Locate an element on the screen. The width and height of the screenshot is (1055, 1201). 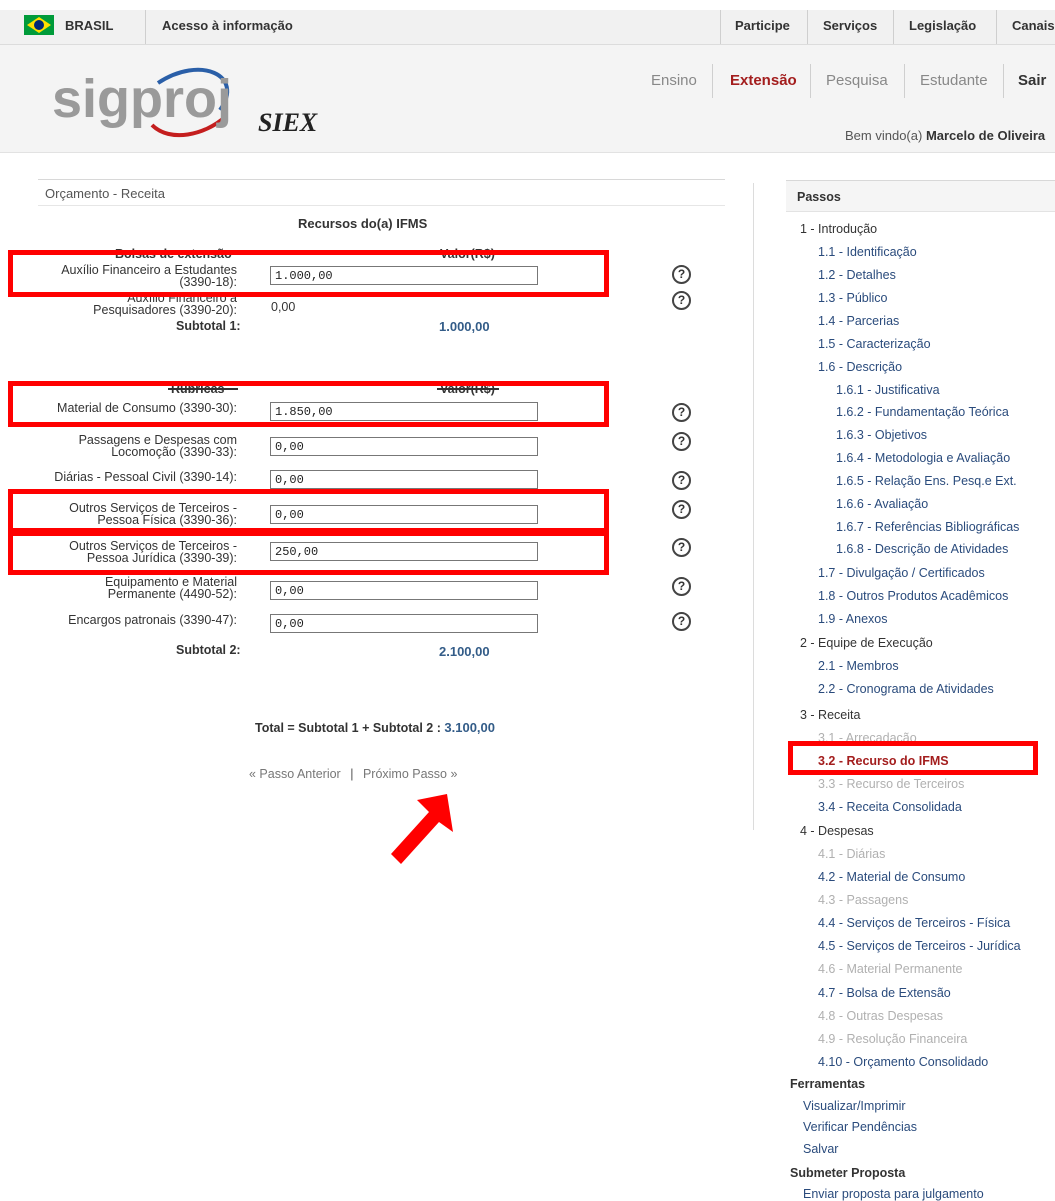
submit-link: Enviar proposta para julgamento is located at coordinates (893, 1194).